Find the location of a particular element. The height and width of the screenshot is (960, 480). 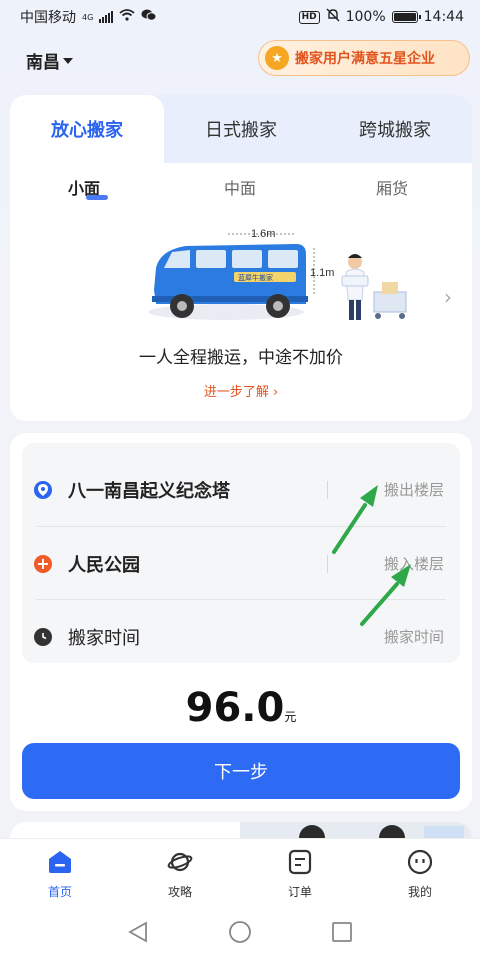

move-in-floor-field: 搬入楼层 is located at coordinates (414, 563).